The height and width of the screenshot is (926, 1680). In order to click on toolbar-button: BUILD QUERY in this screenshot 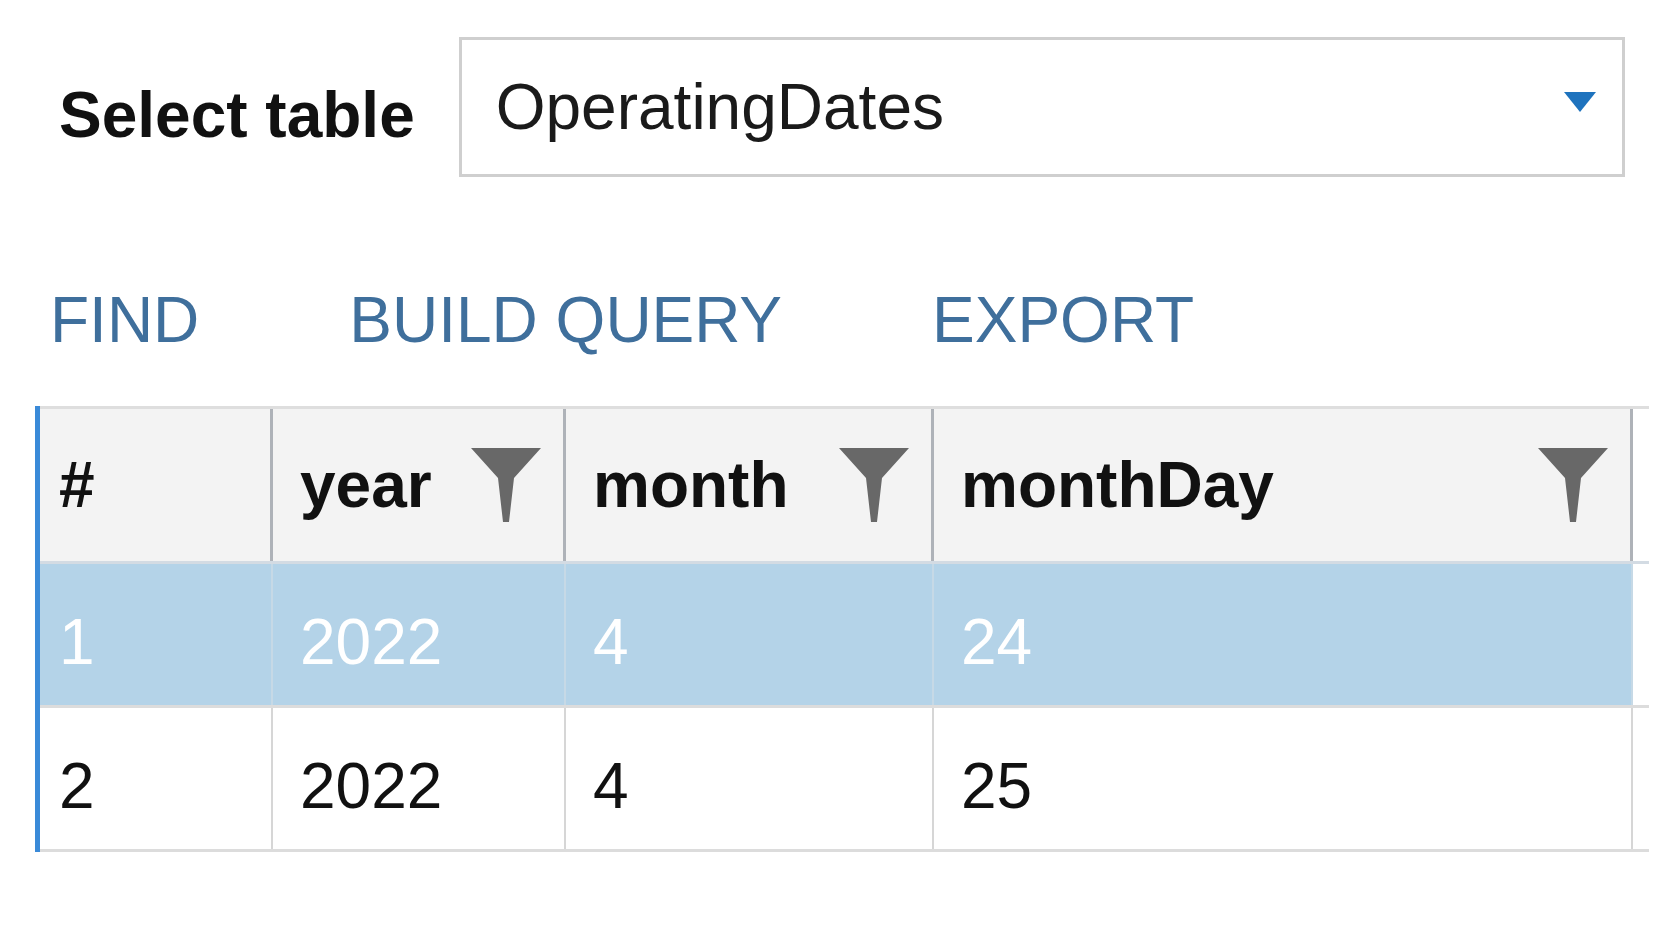, I will do `click(566, 320)`.